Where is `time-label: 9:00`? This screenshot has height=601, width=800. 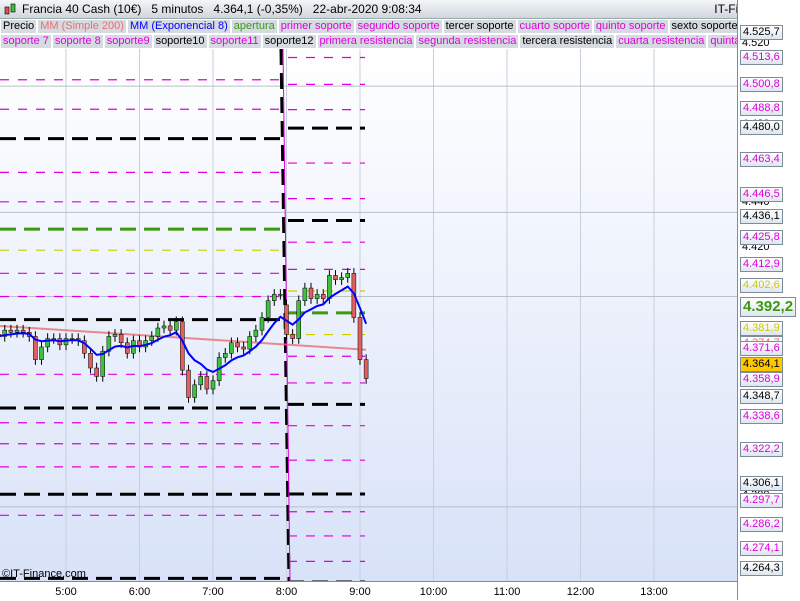 time-label: 9:00 is located at coordinates (360, 592).